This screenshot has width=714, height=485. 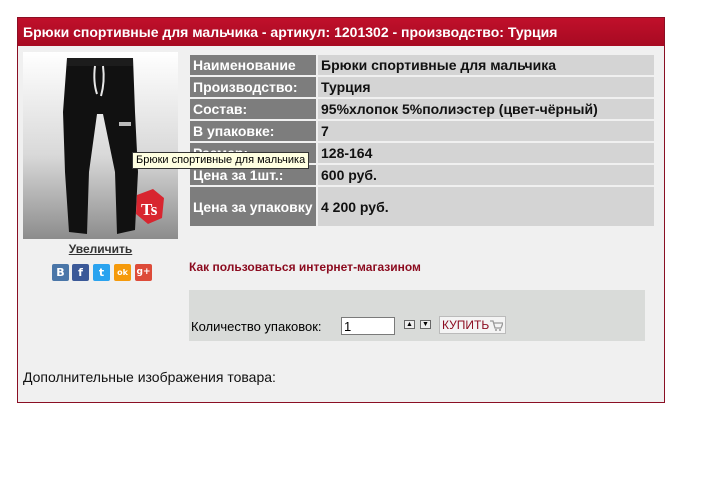 I want to click on spec-label: Состав:, so click(x=253, y=109).